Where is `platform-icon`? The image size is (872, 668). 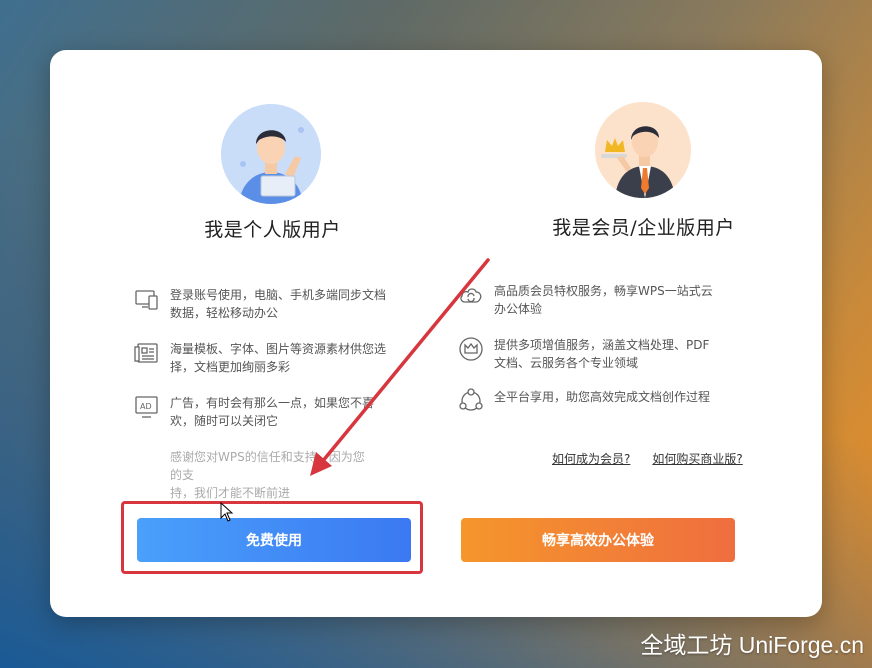
platform-icon is located at coordinates (471, 401).